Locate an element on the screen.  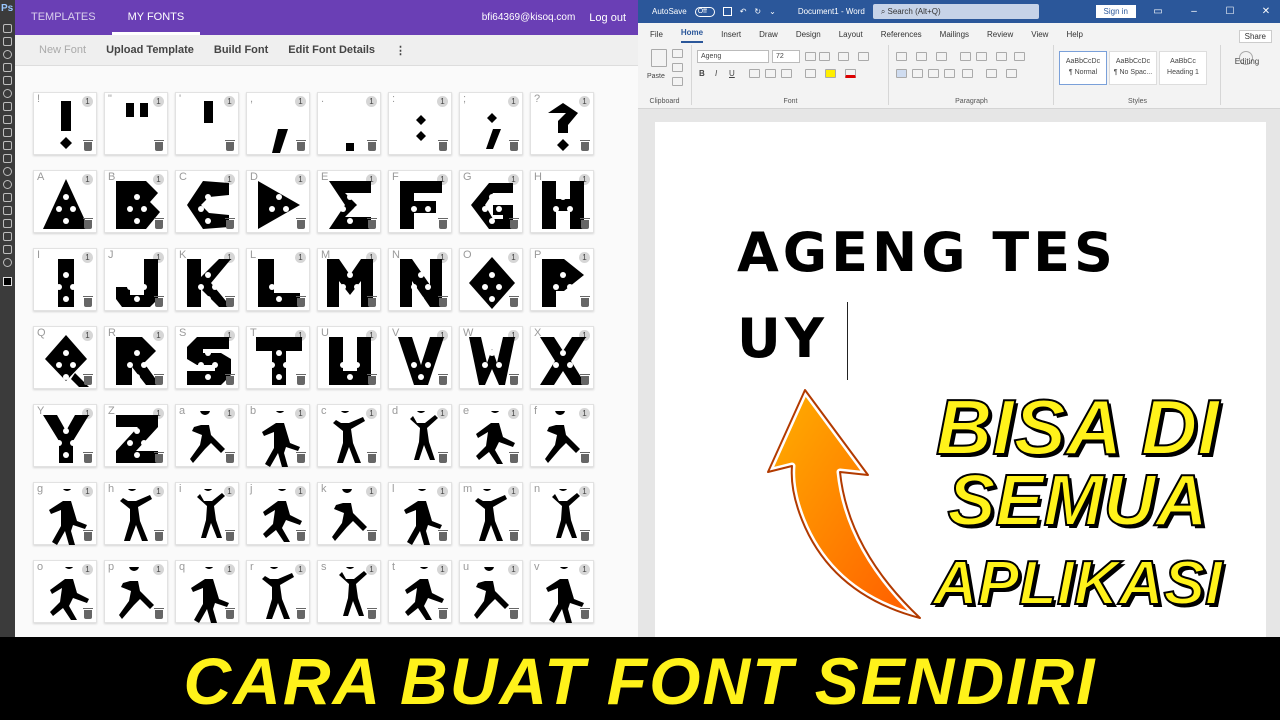
subscript-icon is located at coordinates (770, 73).